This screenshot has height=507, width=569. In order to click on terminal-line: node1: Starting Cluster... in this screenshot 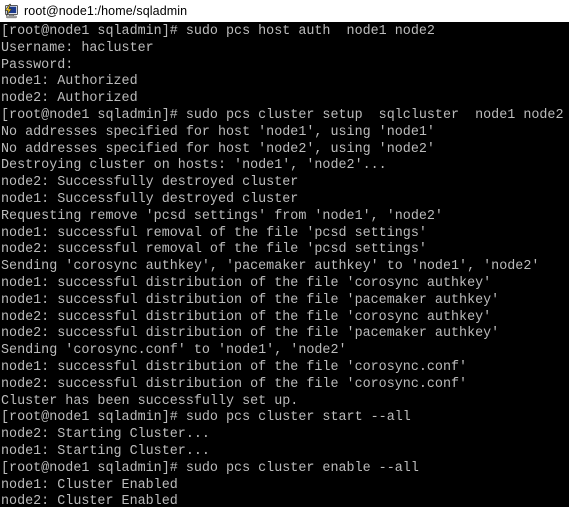, I will do `click(105, 451)`.